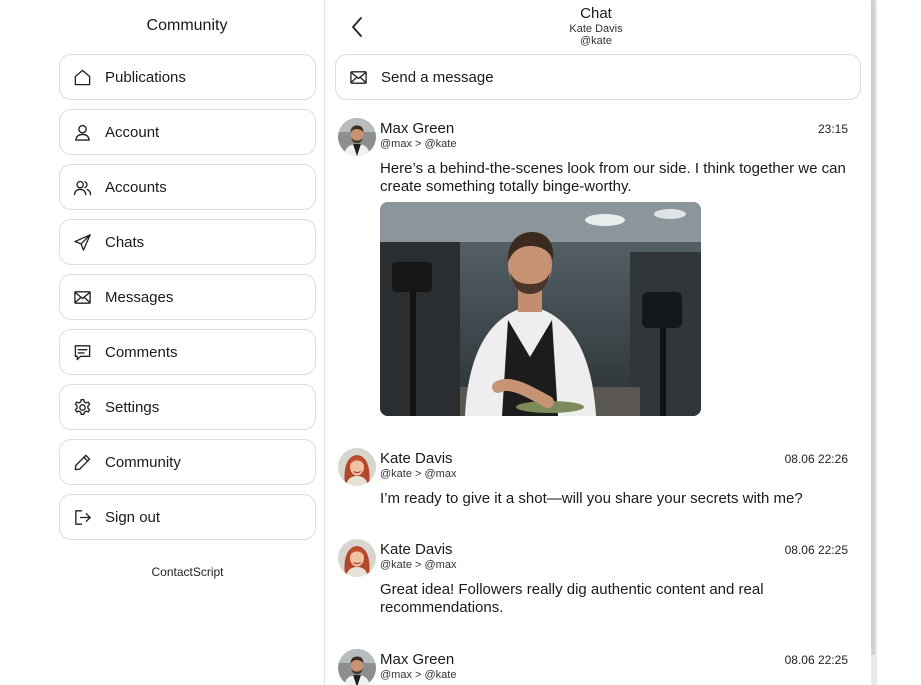  I want to click on send-message-placeholder: Send a message, so click(437, 77).